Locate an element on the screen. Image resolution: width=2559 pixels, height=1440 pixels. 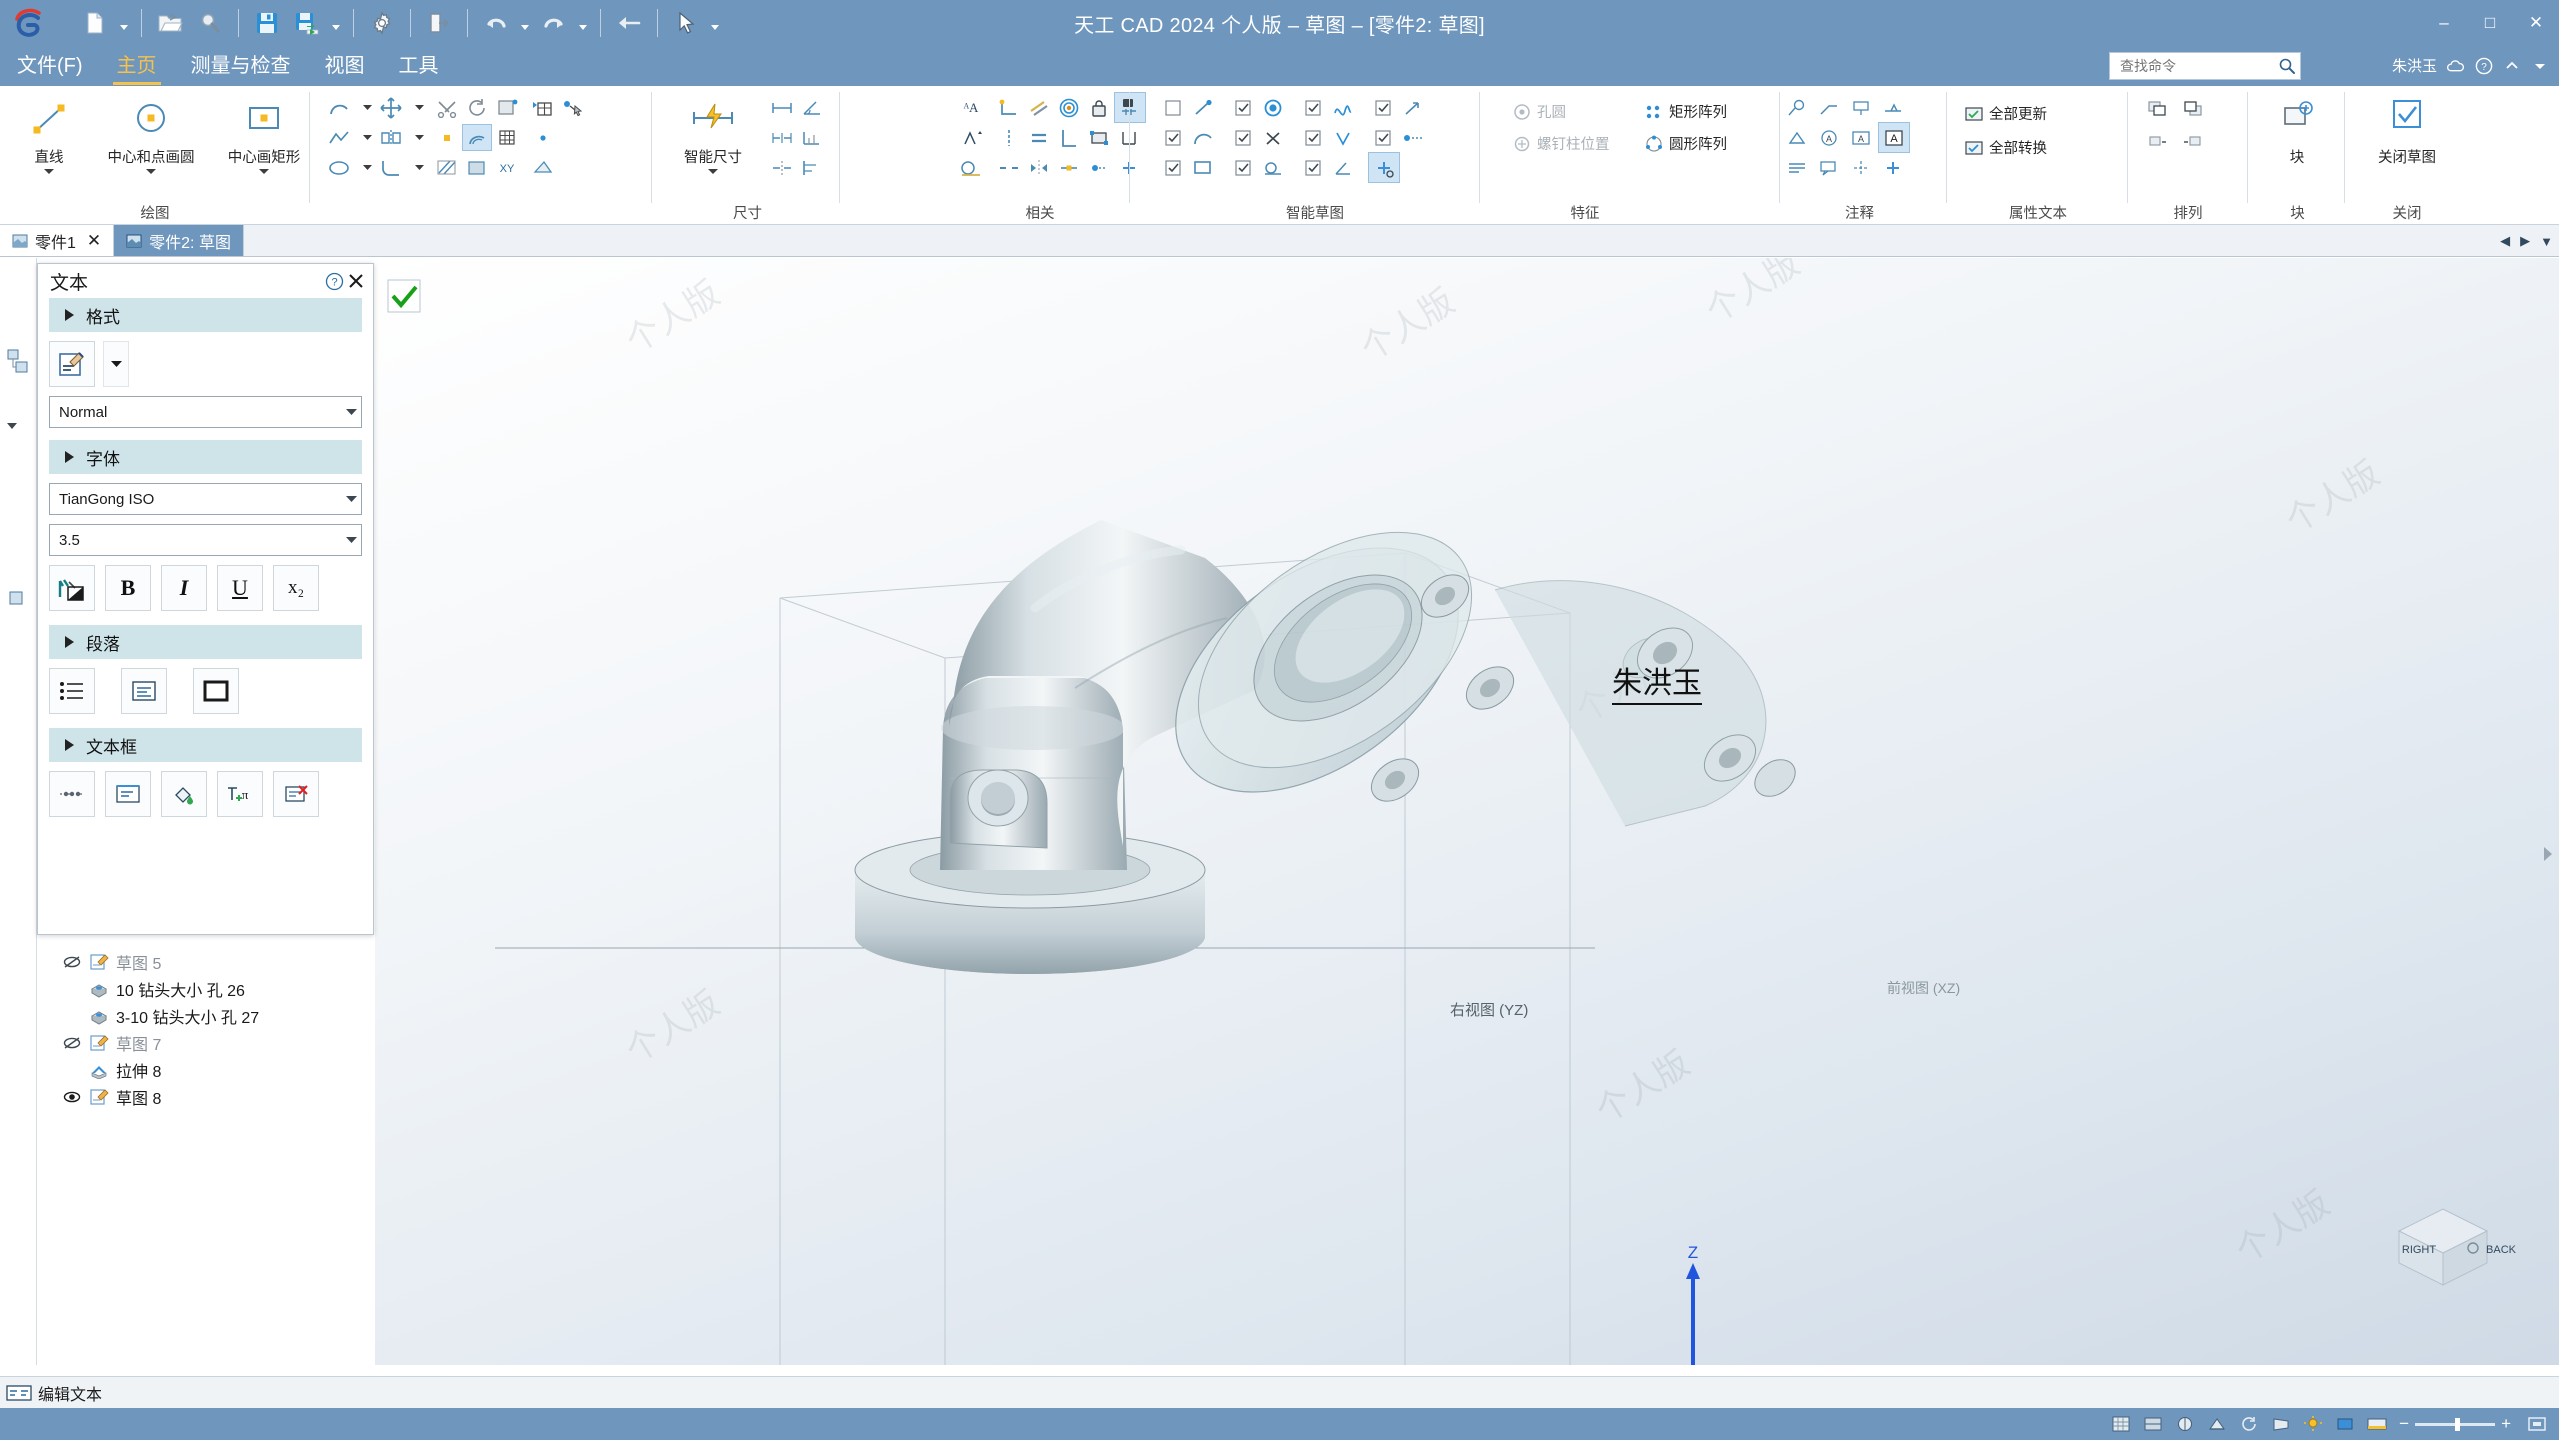
pathfinder-icon is located at coordinates (18, 363).